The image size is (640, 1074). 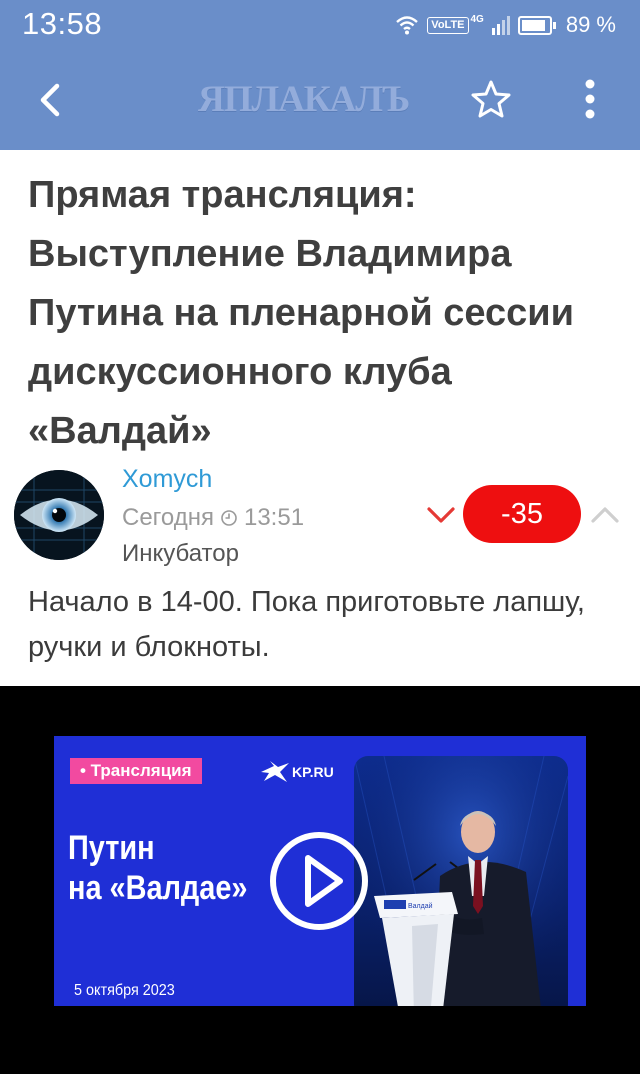 I want to click on more-vertical-icon, so click(x=590, y=99).